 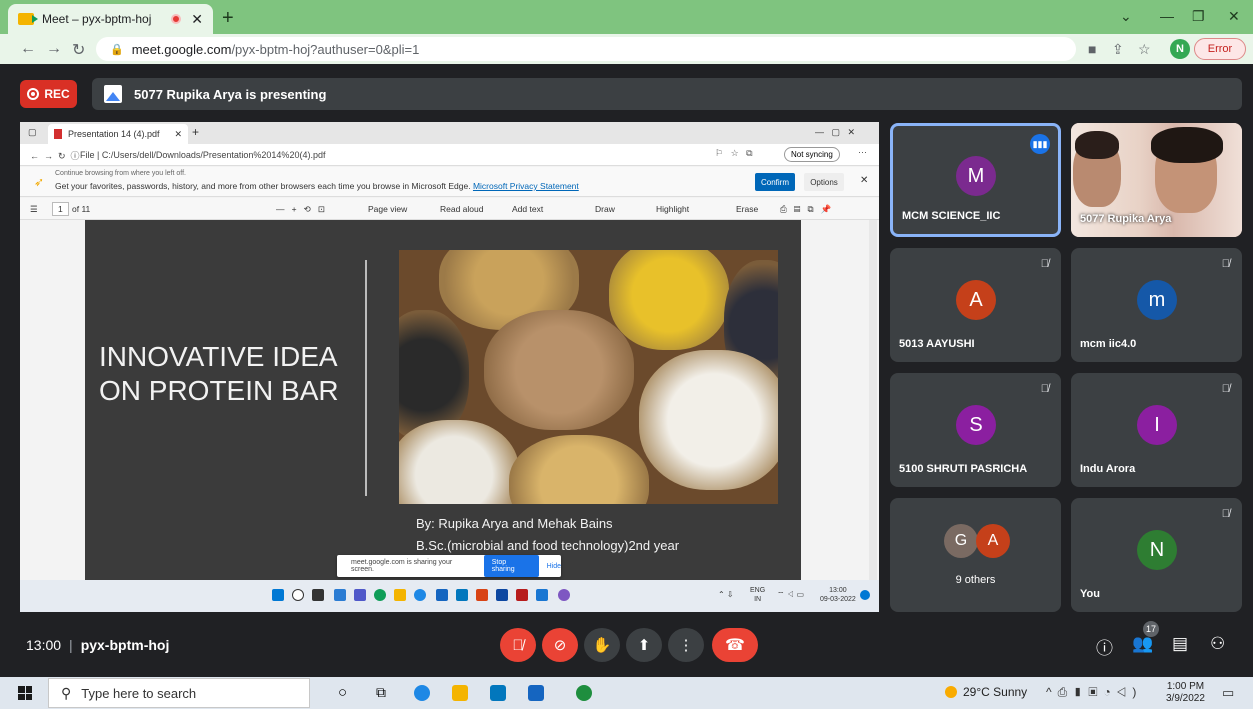 I want to click on participant-name: You, so click(x=1090, y=594).